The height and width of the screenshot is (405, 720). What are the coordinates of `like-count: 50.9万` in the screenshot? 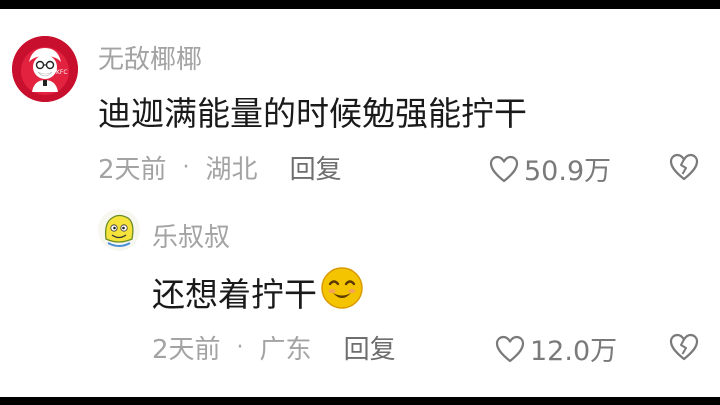 It's located at (568, 171).